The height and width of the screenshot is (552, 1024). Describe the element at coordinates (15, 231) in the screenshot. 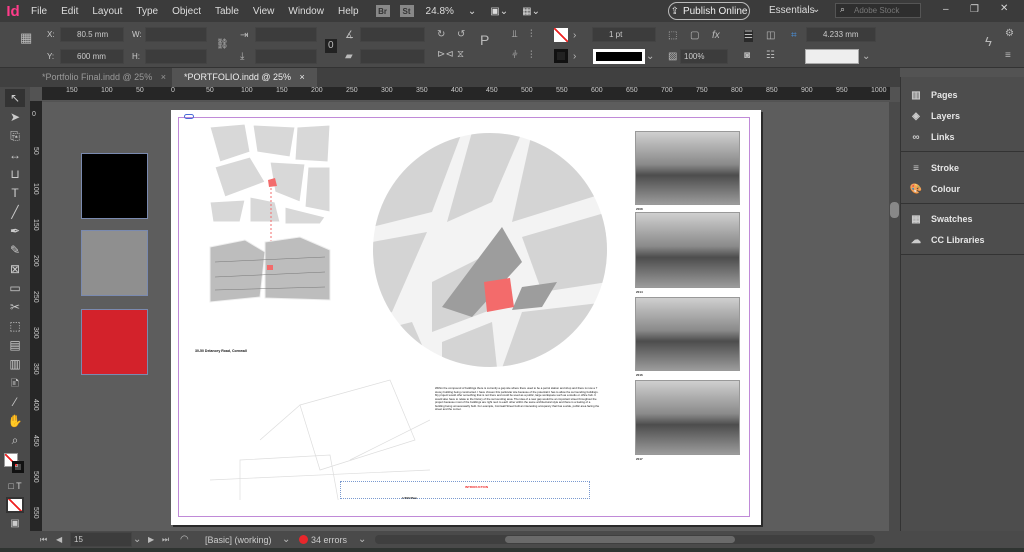

I see `pen-tool-icon: ✒` at that location.